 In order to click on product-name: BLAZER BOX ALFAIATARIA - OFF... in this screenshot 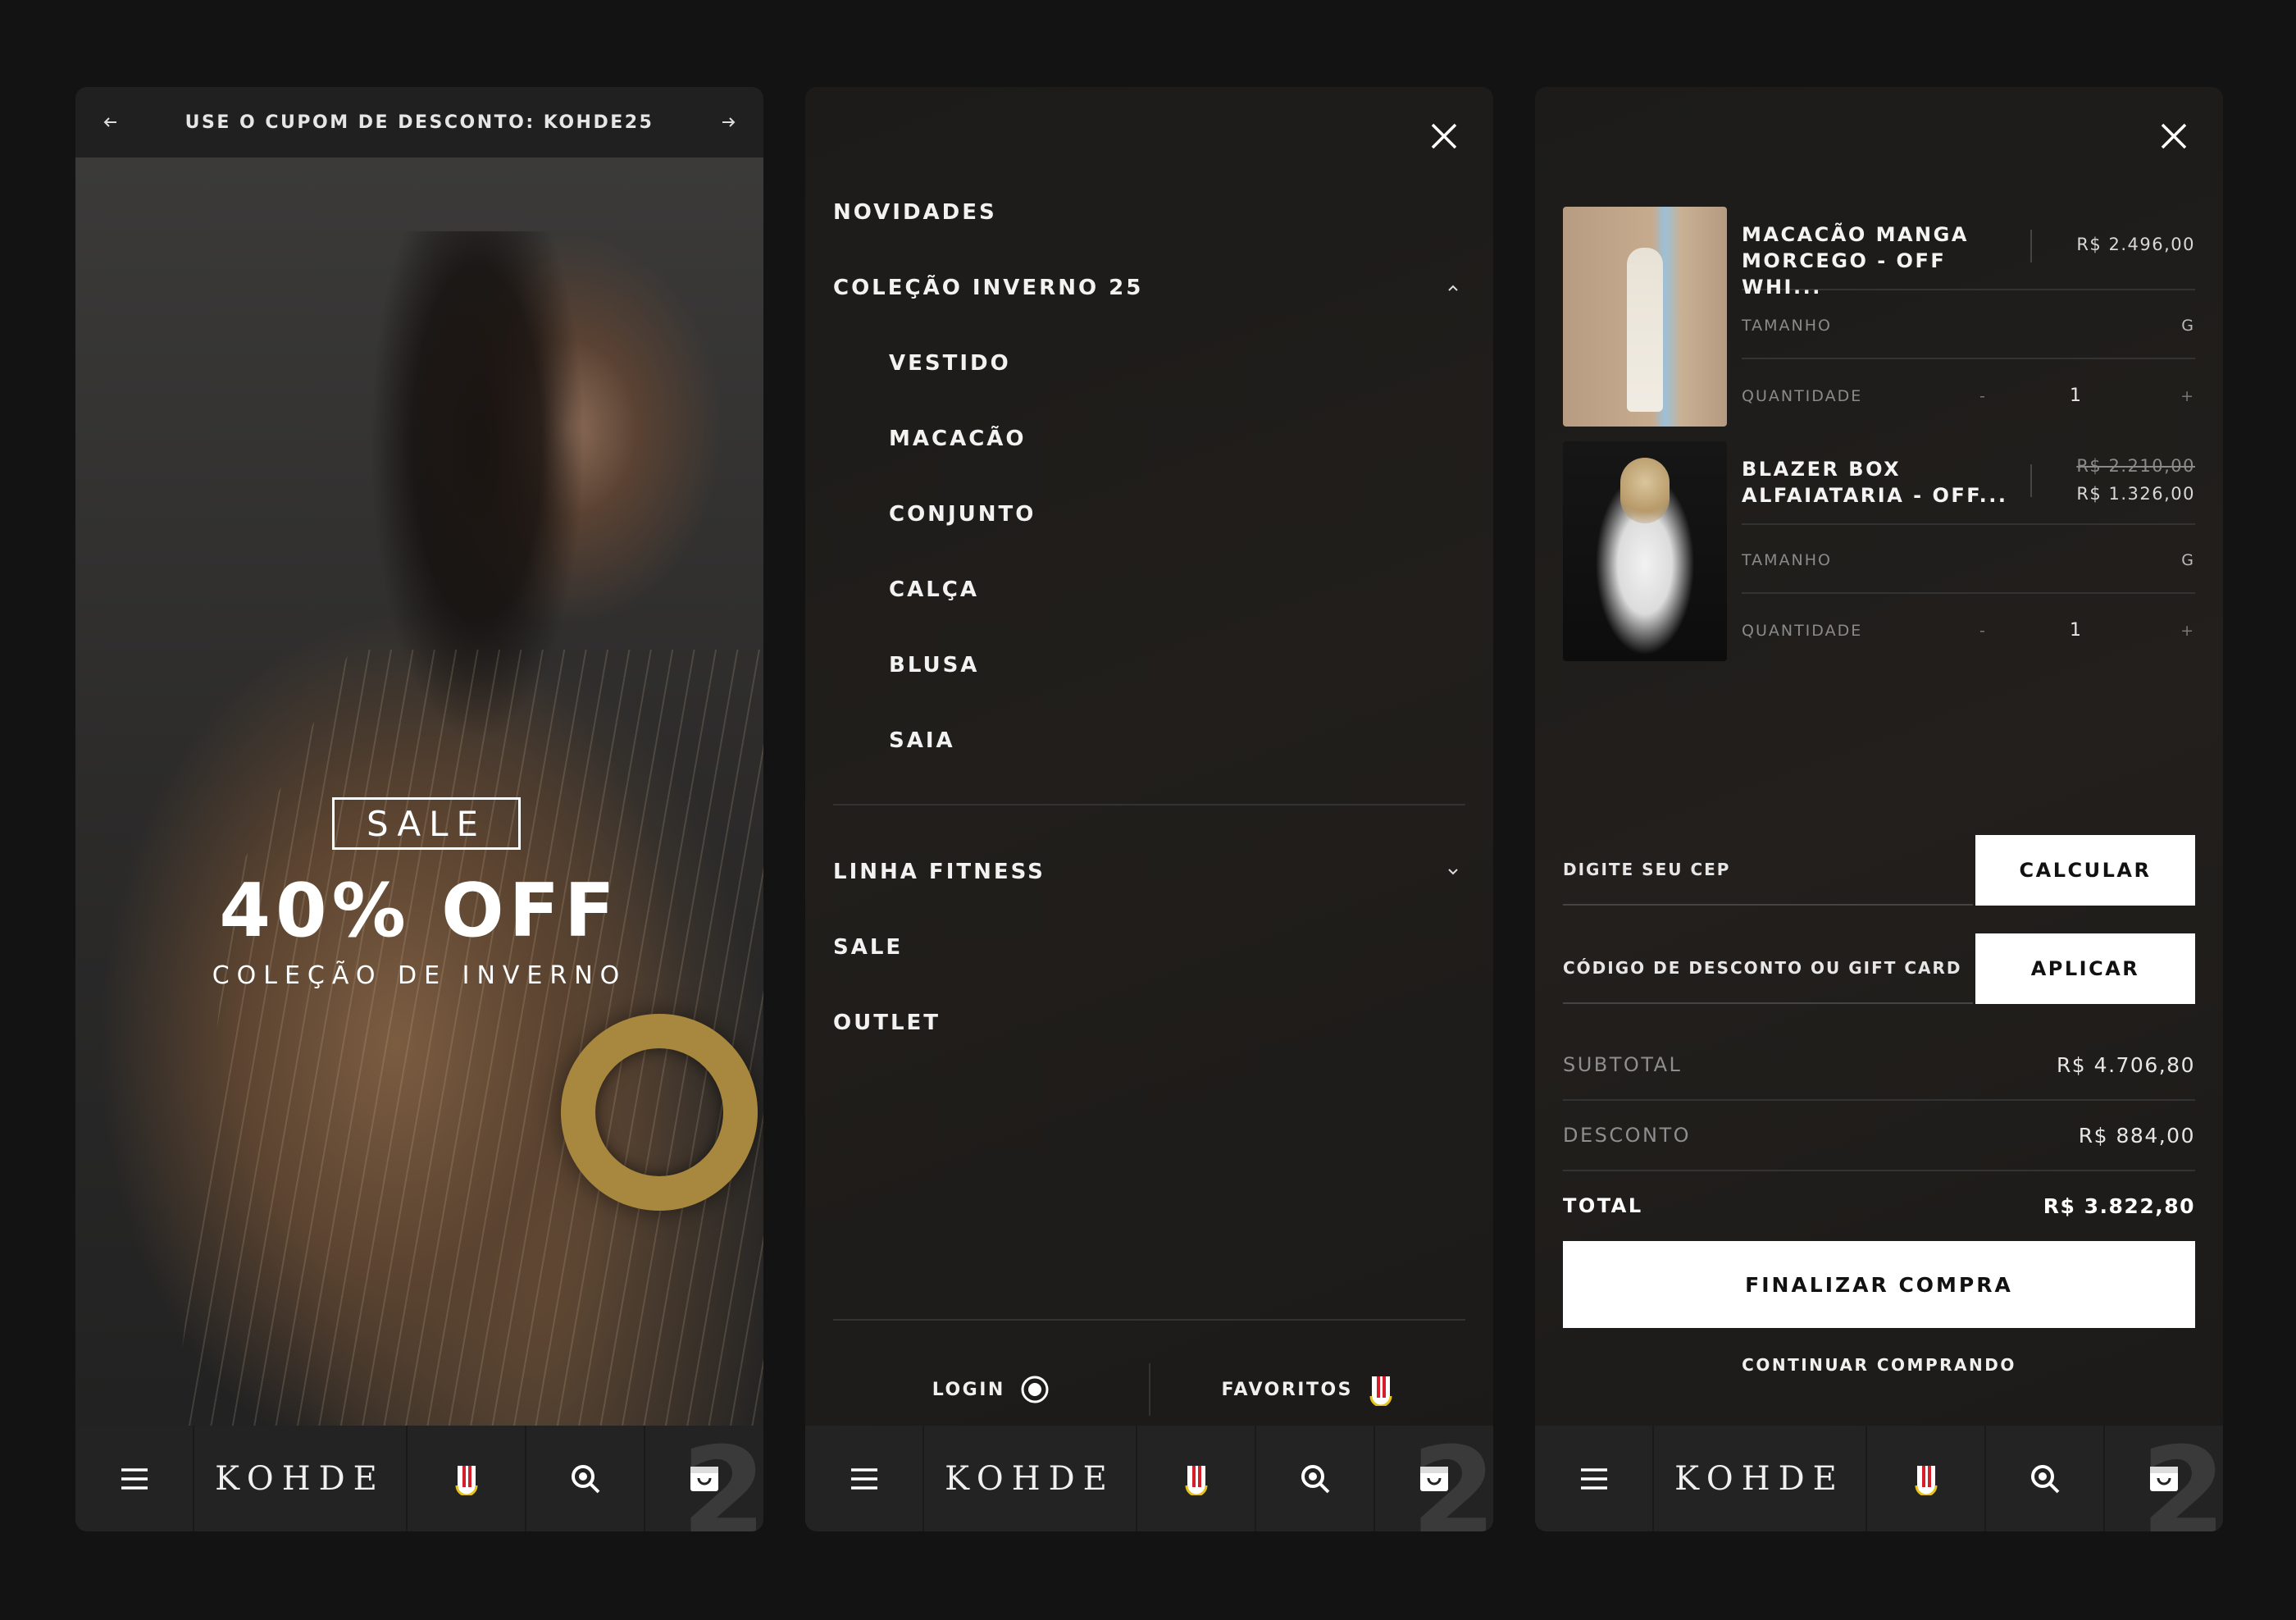, I will do `click(1885, 483)`.